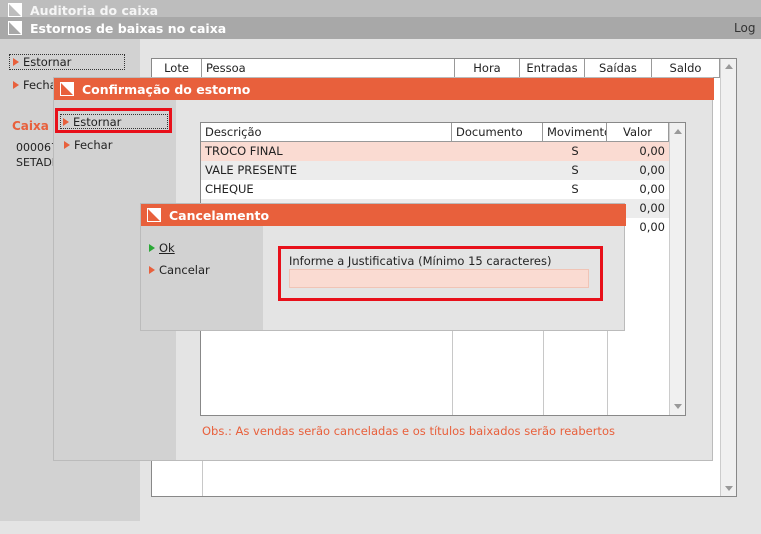 This screenshot has height=534, width=761. Describe the element at coordinates (435, 170) in the screenshot. I see `table-row: VALE PRESENTE S 0,00` at that location.